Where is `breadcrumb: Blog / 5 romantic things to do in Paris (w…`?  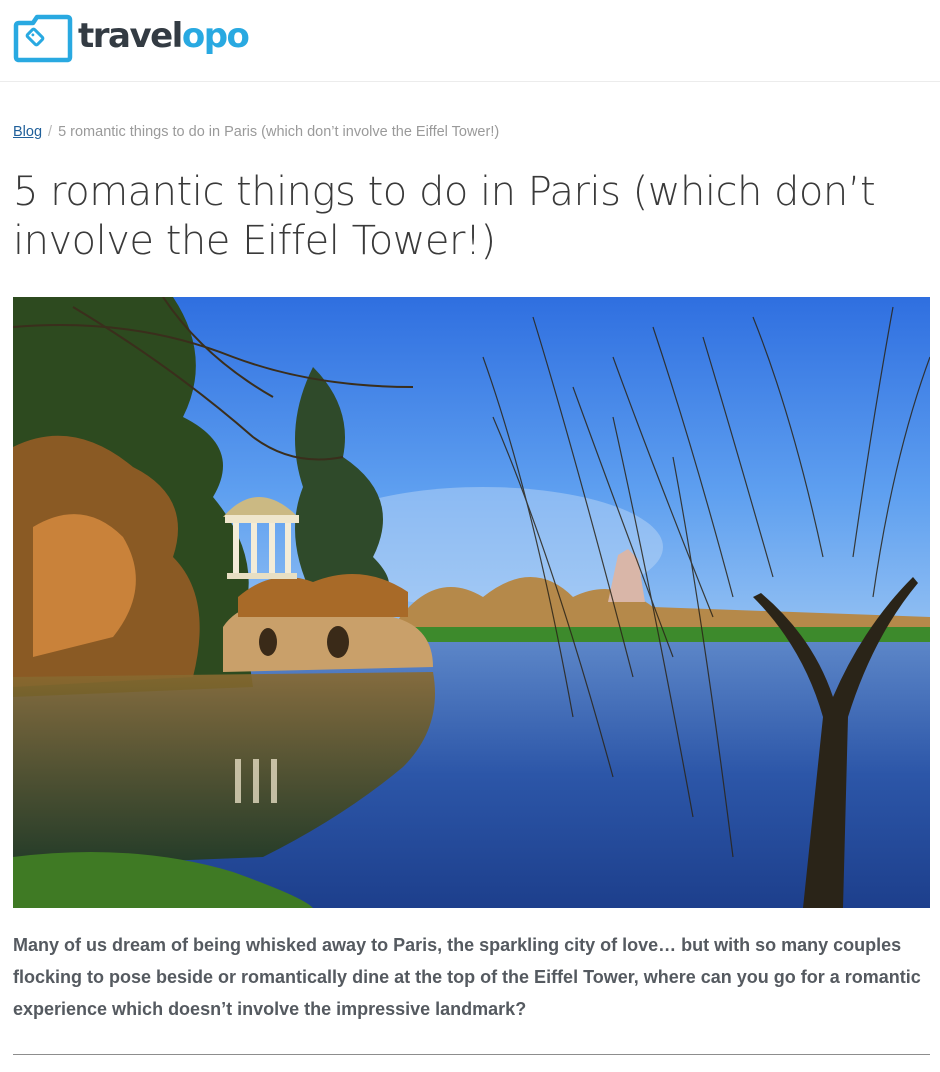
breadcrumb: Blog / 5 romantic things to do in Paris (w… is located at coordinates (256, 132).